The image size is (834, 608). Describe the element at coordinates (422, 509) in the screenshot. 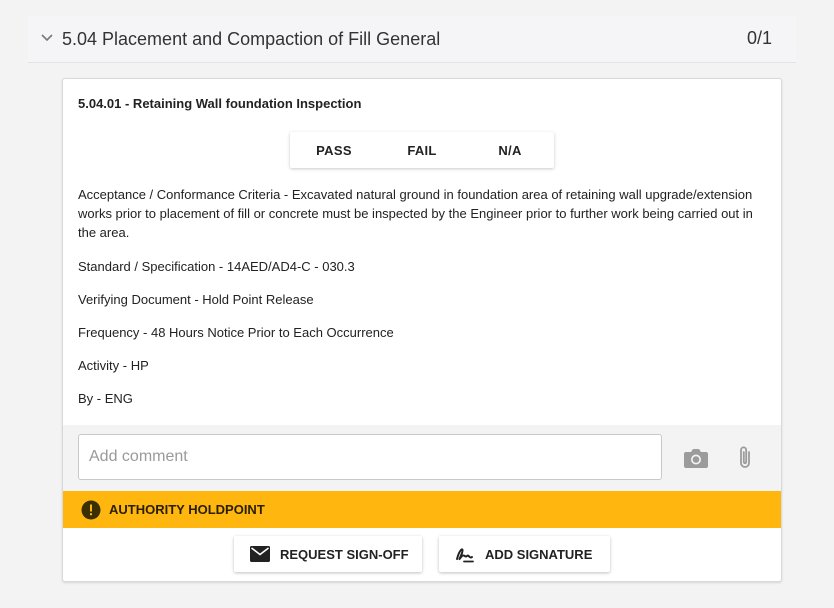

I see `authority-holdpoint-banner: AUTHORITY HOLDPOINT` at that location.